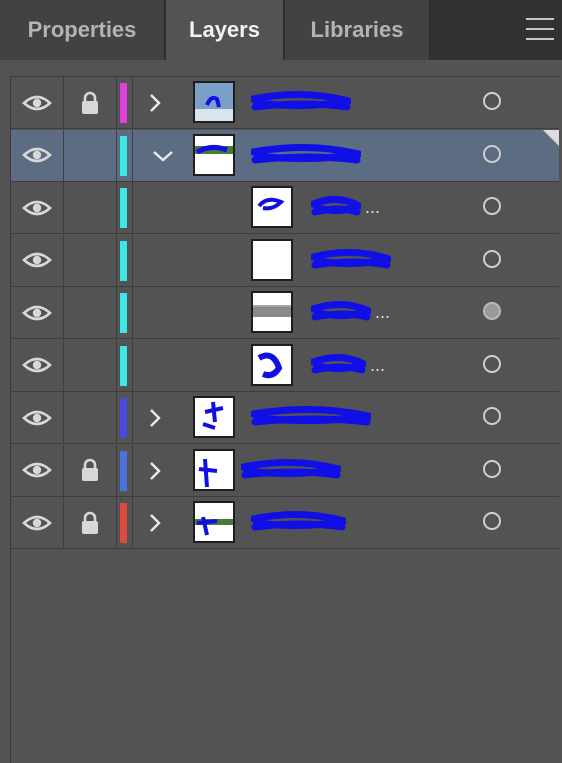  What do you see at coordinates (540, 29) in the screenshot?
I see `hamburger-menu-icon` at bounding box center [540, 29].